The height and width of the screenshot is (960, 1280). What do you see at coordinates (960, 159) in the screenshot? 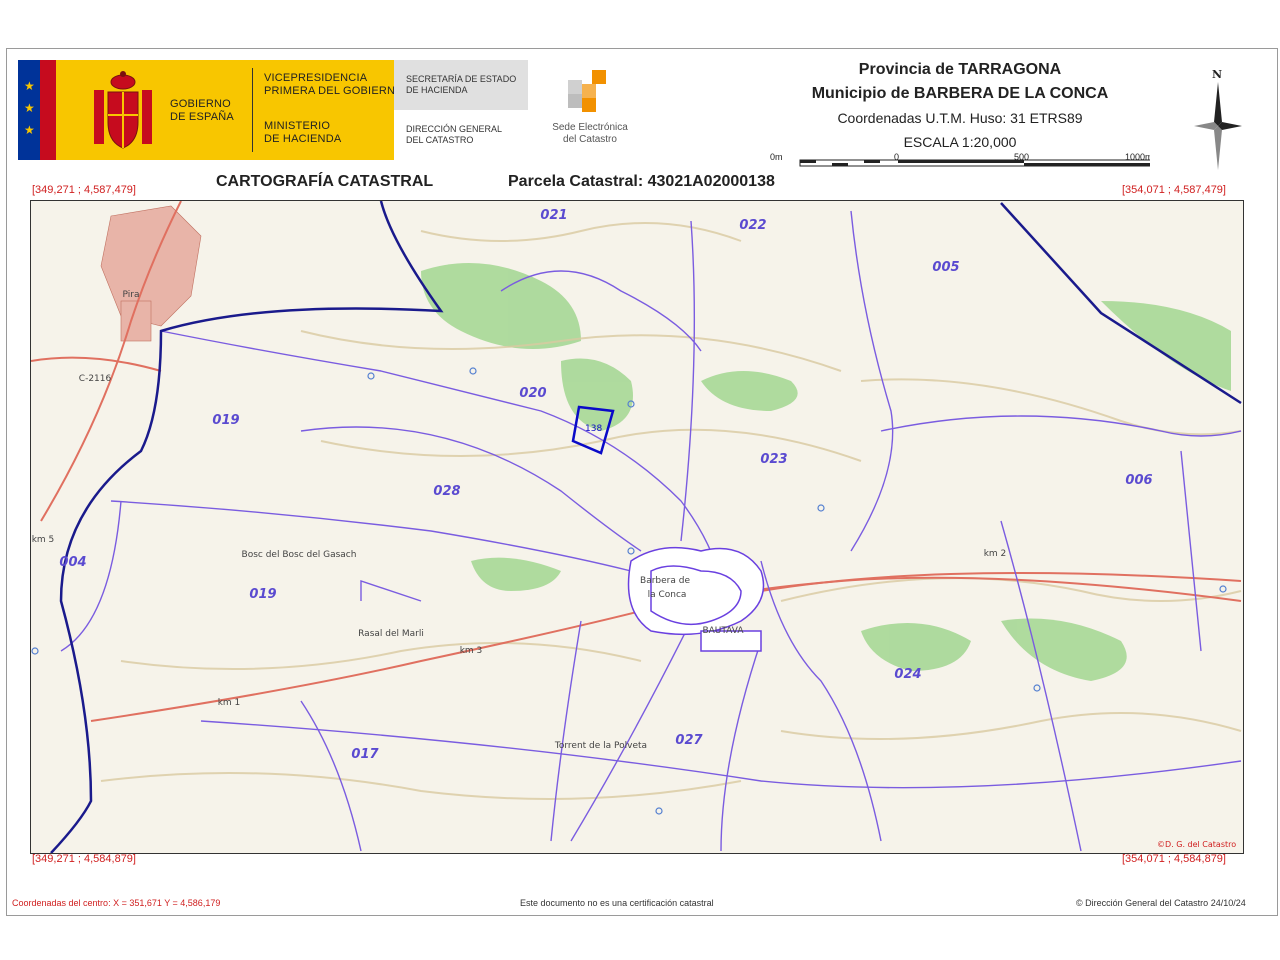
I see `scale-bar: 500m 0 500 1000m` at bounding box center [960, 159].